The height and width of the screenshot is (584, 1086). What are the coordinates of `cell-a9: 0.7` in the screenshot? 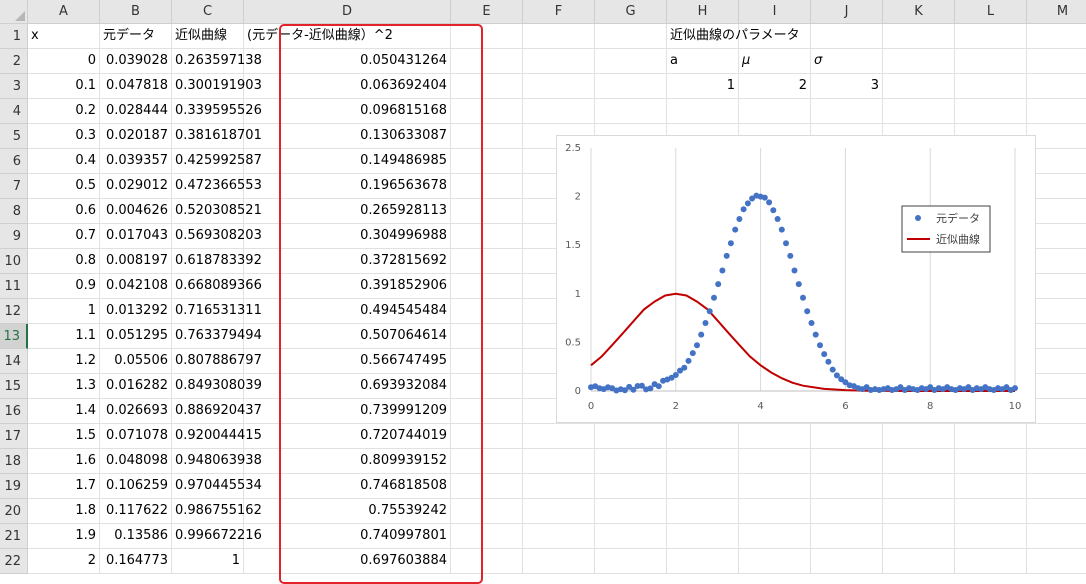 It's located at (64, 236).